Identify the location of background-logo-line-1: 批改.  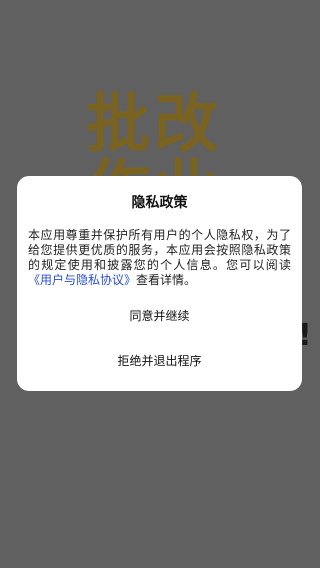
(154, 125).